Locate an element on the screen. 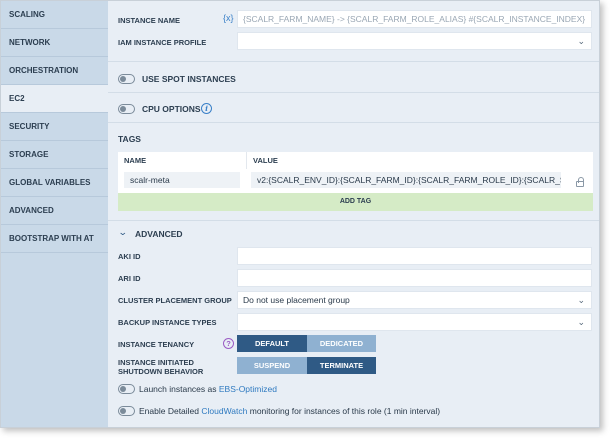 The width and height of the screenshot is (611, 438). shutdown-behavior-label-line2: SHUTDOWN BEHAVIOR is located at coordinates (161, 371).